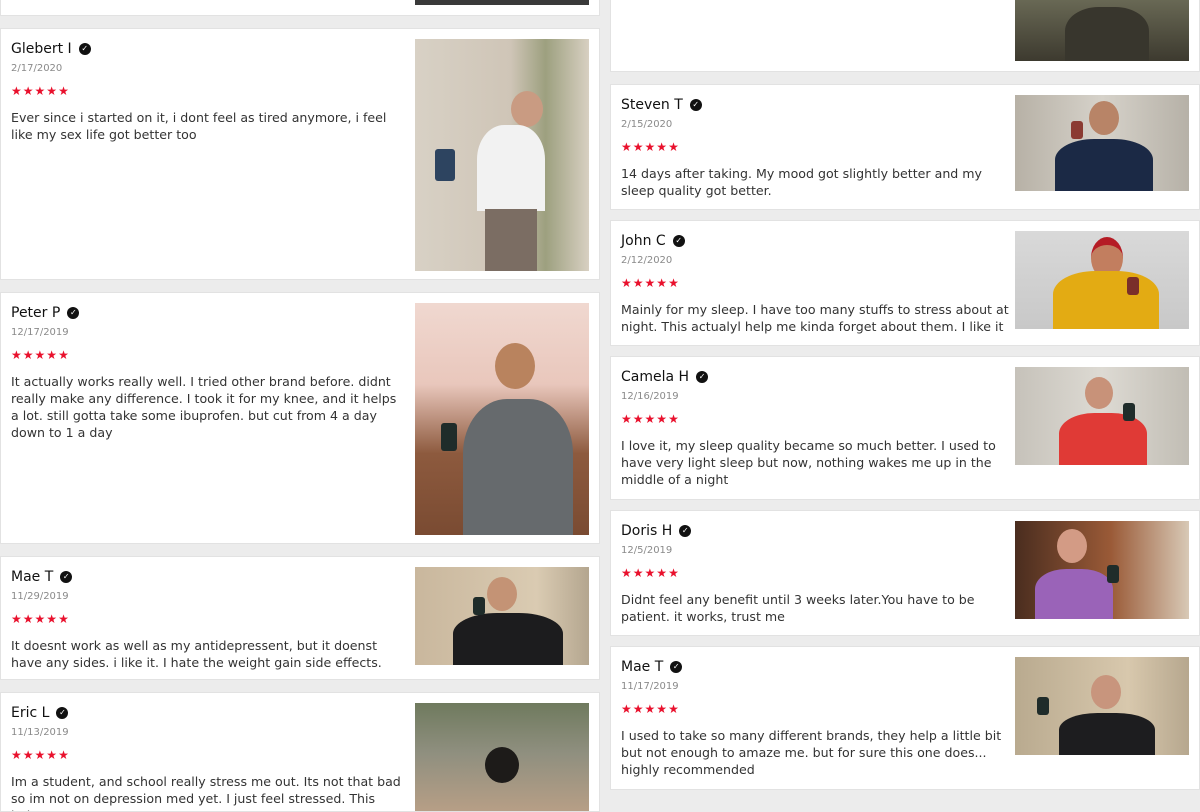 The image size is (1200, 812). What do you see at coordinates (647, 260) in the screenshot?
I see `review-date: 2/12/2020` at bounding box center [647, 260].